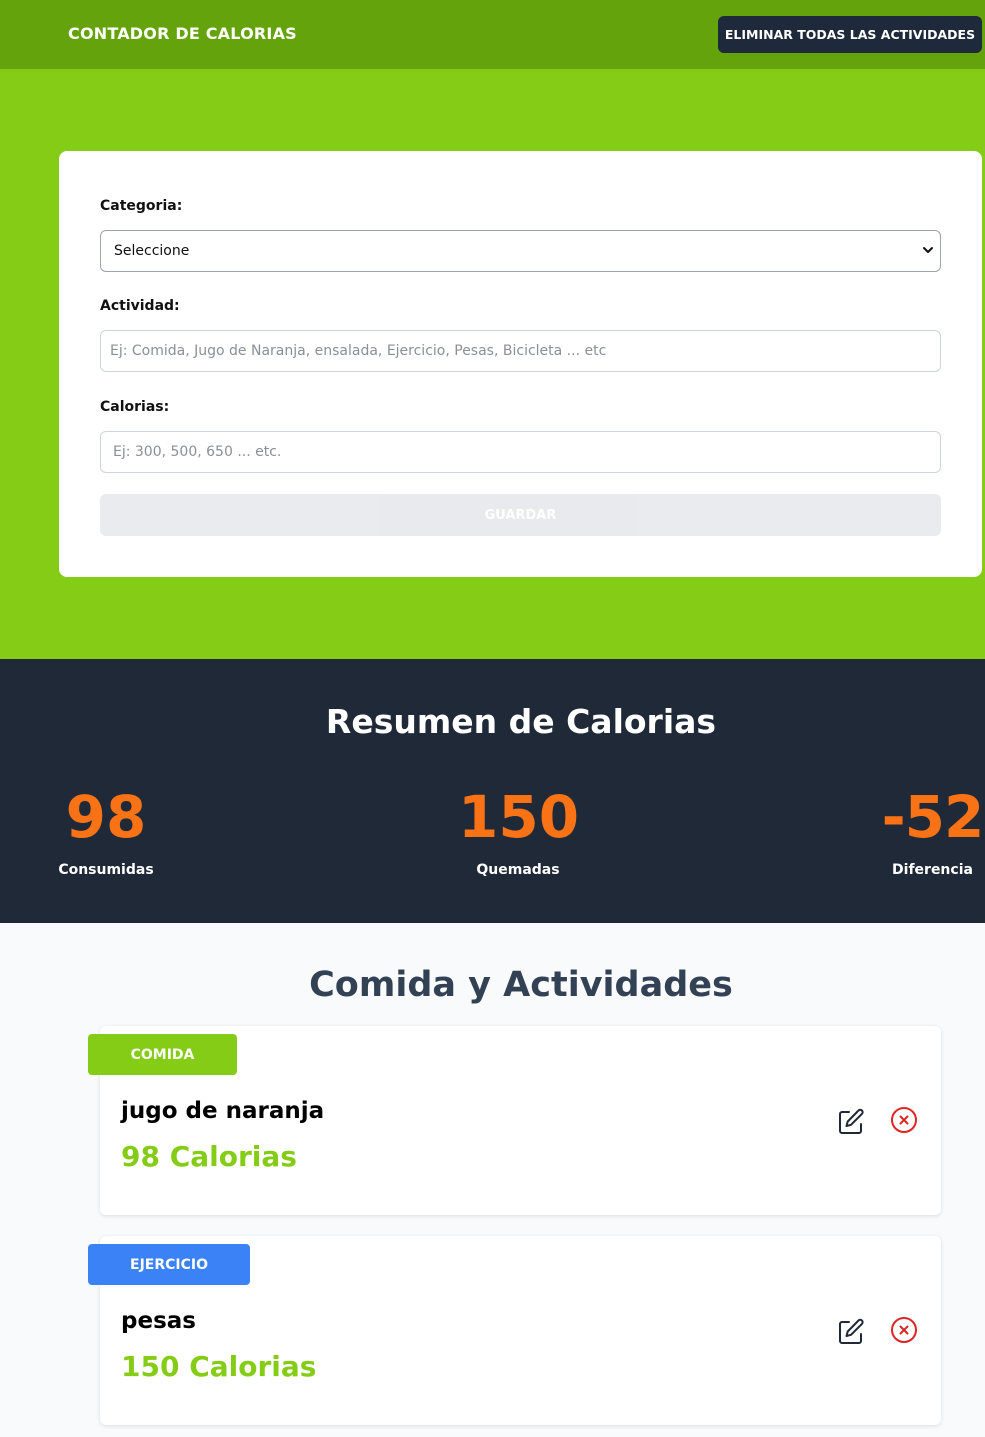  Describe the element at coordinates (106, 817) in the screenshot. I see `consumed-value: 98` at that location.